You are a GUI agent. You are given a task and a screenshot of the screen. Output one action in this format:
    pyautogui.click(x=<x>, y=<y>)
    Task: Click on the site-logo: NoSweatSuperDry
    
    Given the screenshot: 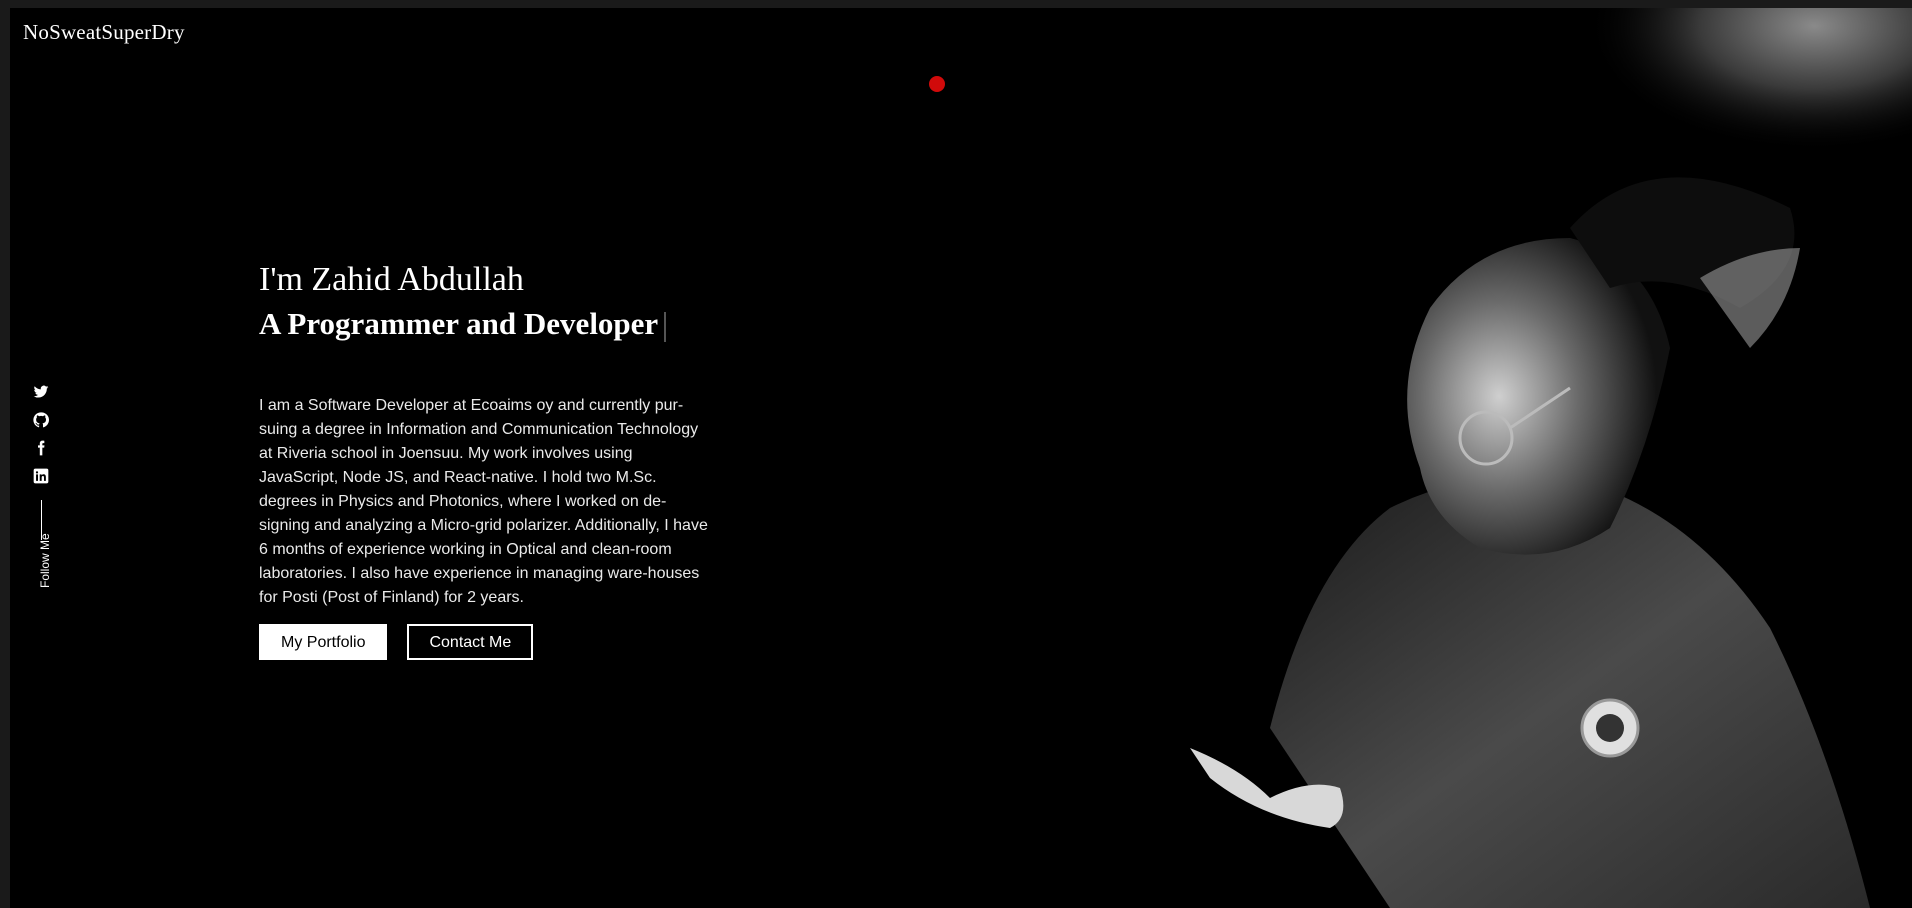 What is the action you would take?
    pyautogui.click(x=104, y=32)
    